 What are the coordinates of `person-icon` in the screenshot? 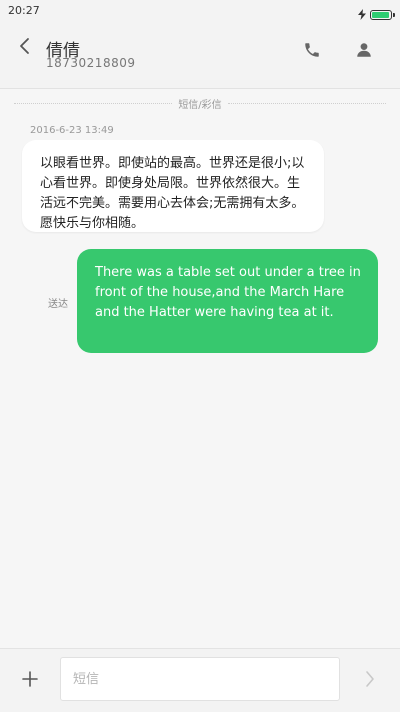 It's located at (364, 52).